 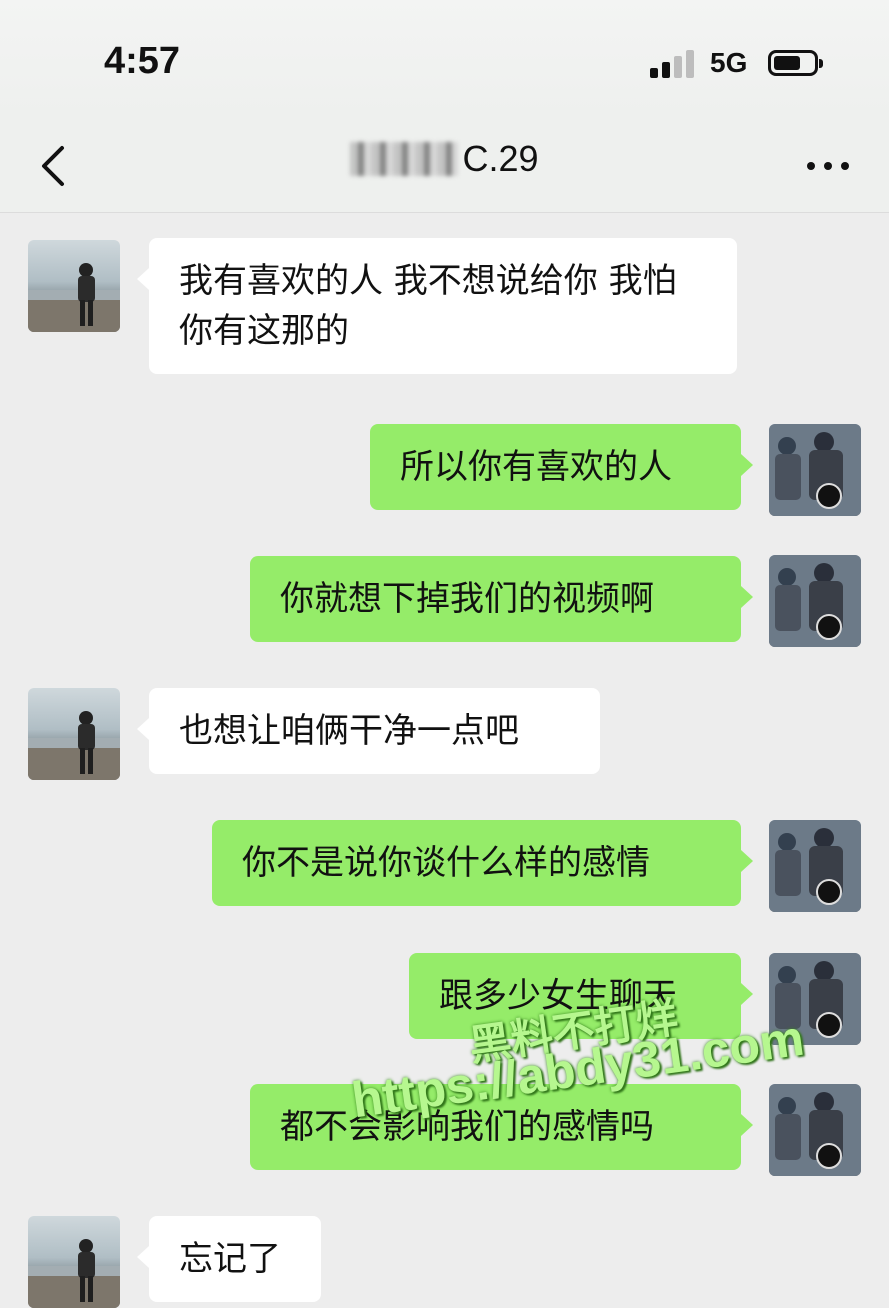 I want to click on message-text: 忘记了, so click(x=230, y=1259).